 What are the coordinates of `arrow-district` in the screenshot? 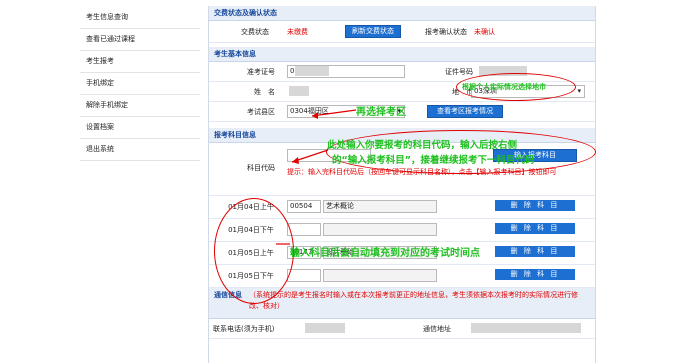 It's located at (334, 113).